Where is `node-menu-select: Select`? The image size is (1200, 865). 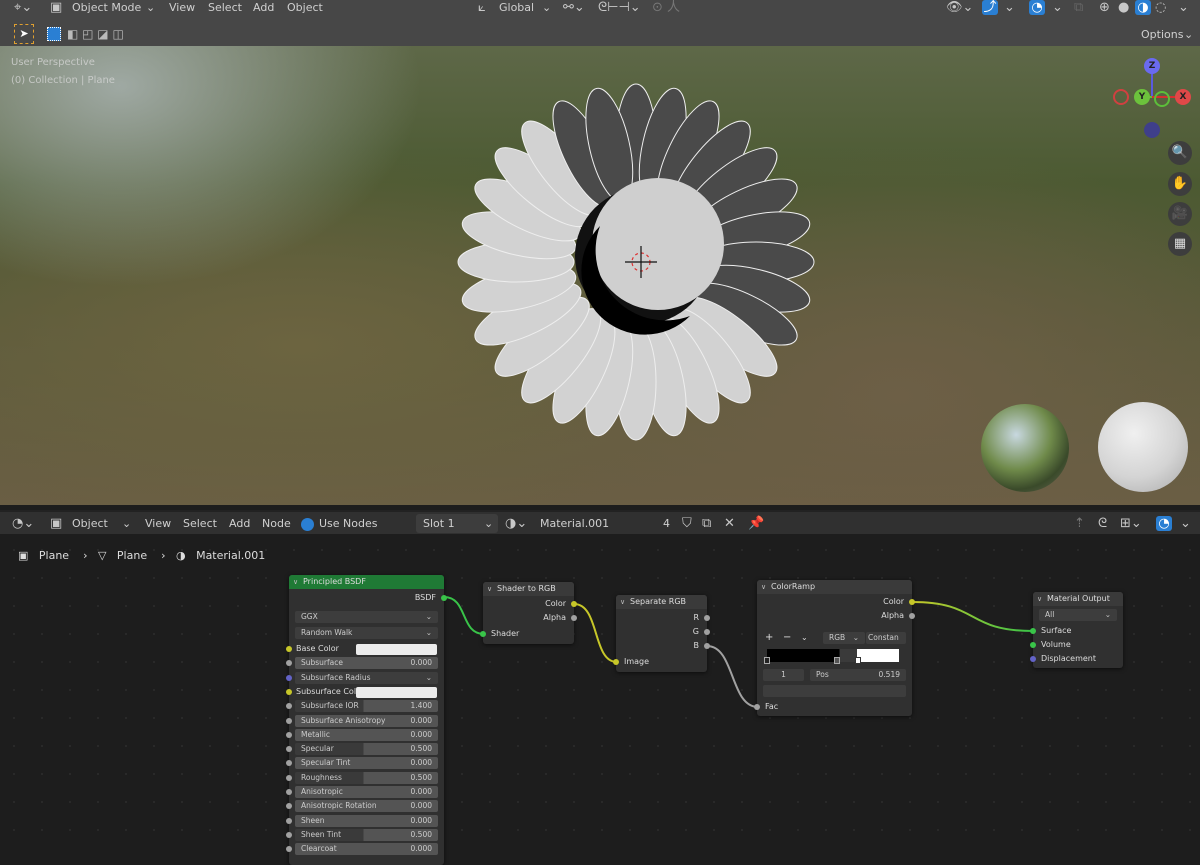
node-menu-select: Select is located at coordinates (200, 523).